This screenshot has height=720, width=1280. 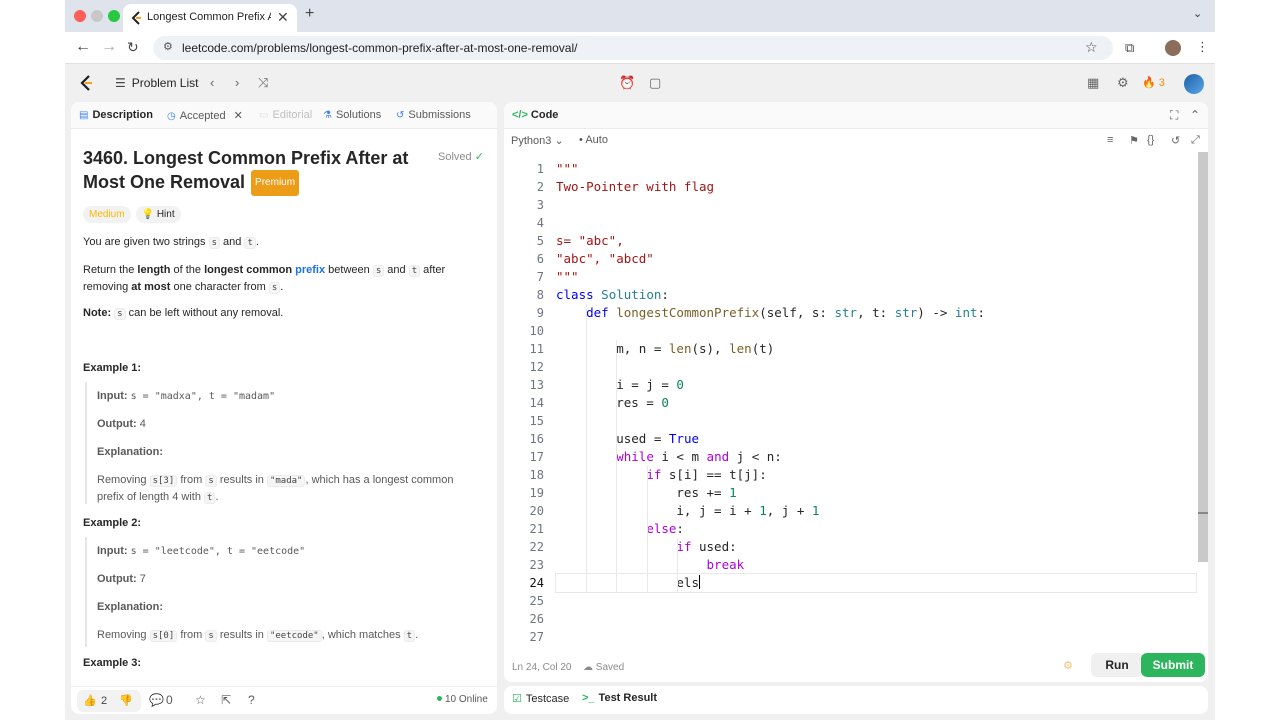 What do you see at coordinates (1194, 84) in the screenshot?
I see `user-avatar` at bounding box center [1194, 84].